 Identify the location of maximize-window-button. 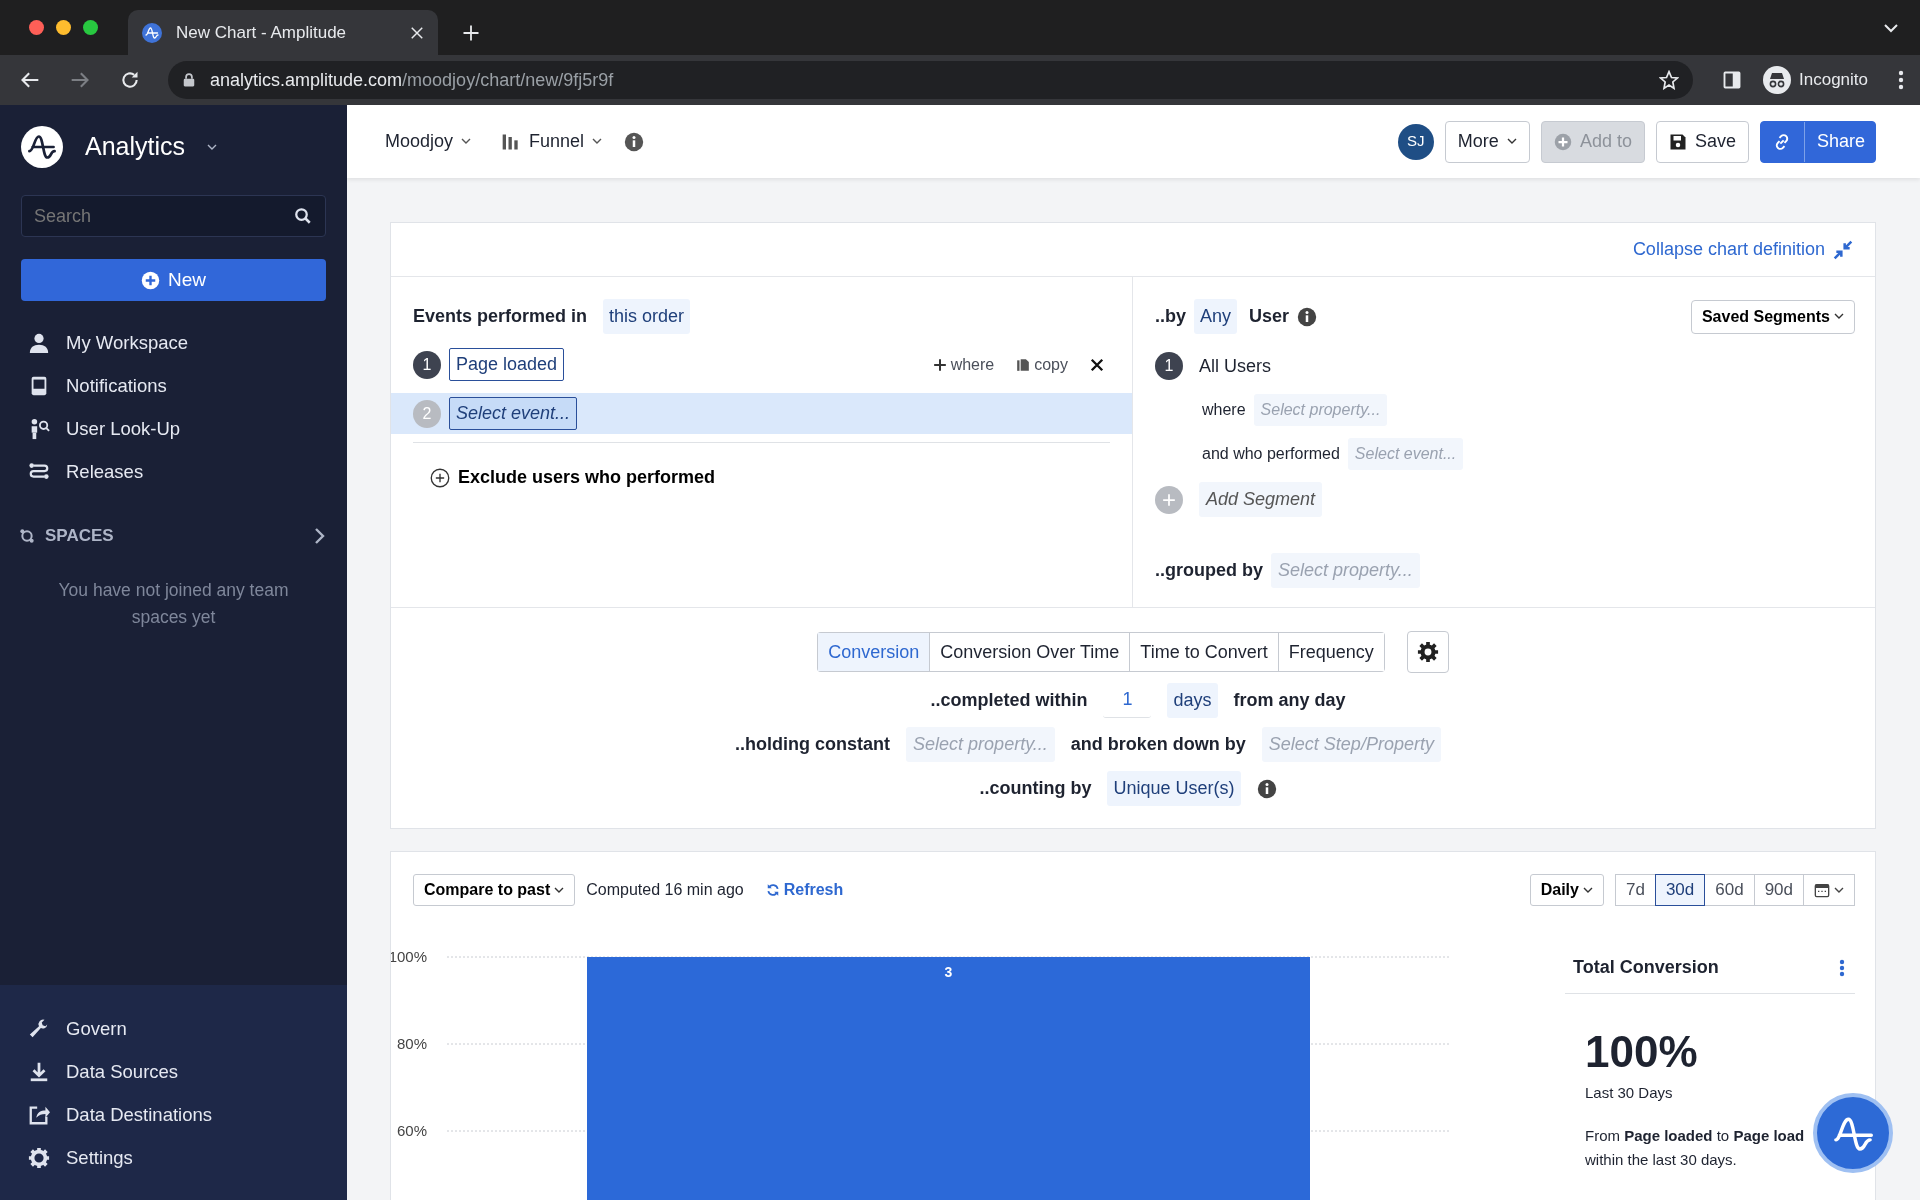
(90, 27).